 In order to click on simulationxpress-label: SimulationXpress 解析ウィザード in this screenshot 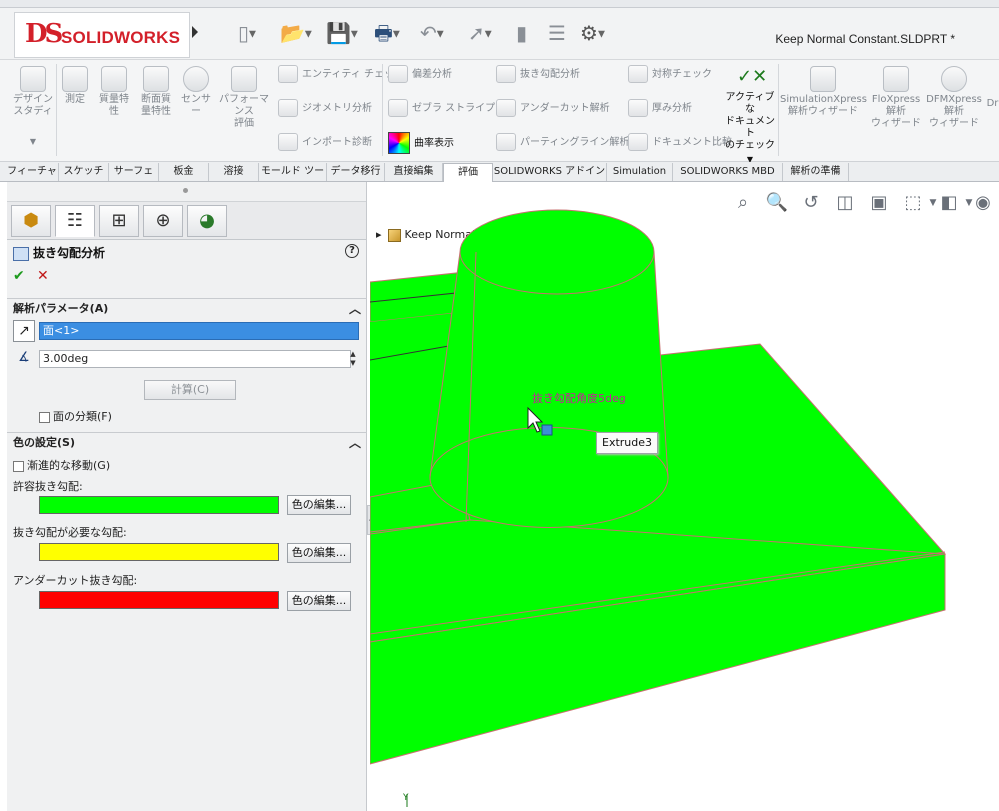, I will do `click(823, 105)`.